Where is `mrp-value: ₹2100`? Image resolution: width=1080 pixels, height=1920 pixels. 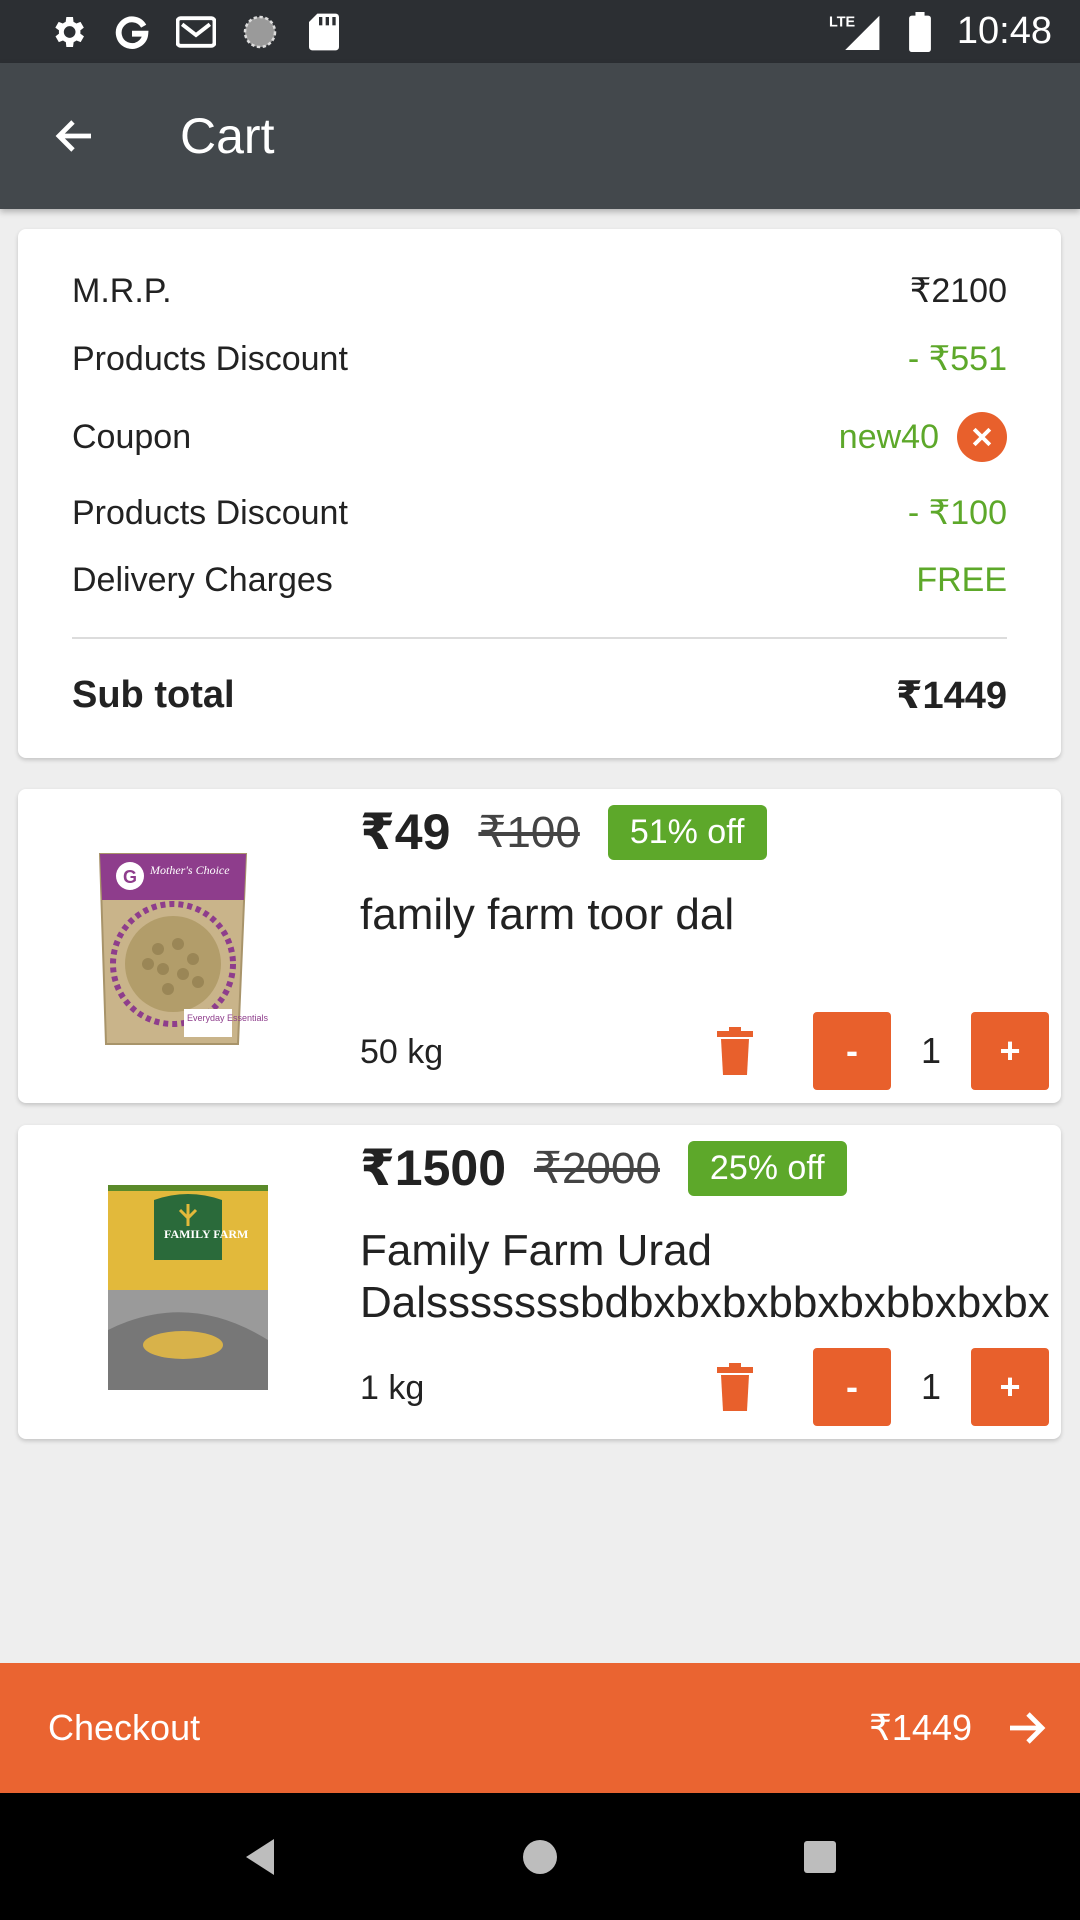
mrp-value: ₹2100 is located at coordinates (958, 291).